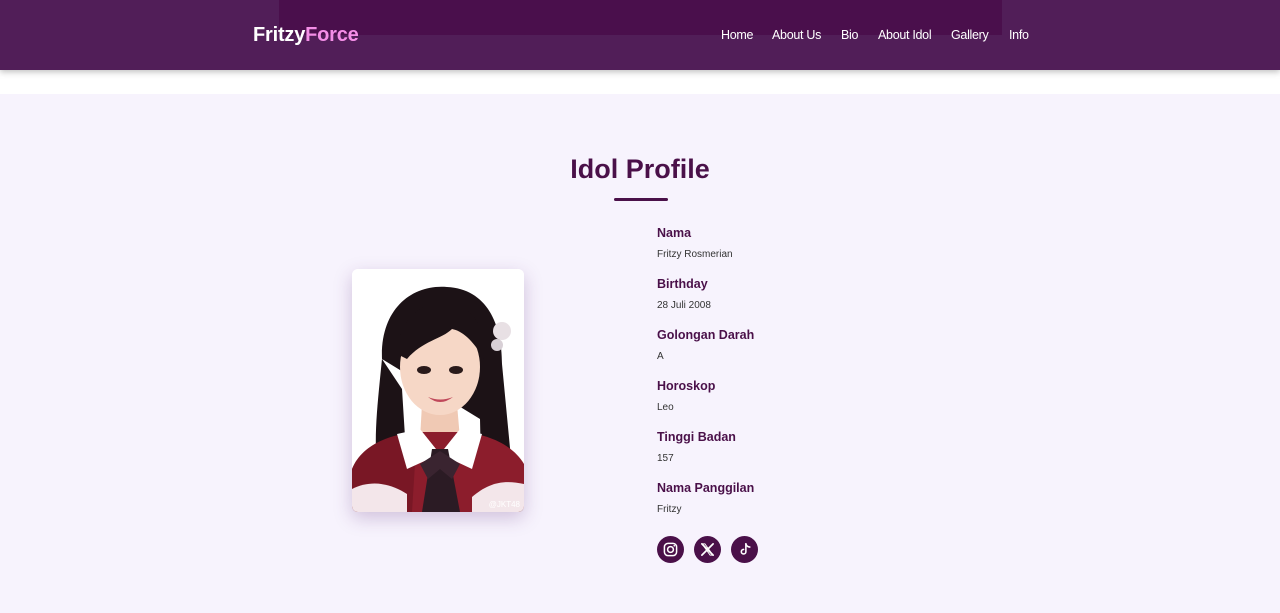 The image size is (1280, 613). What do you see at coordinates (807, 455) in the screenshot?
I see `profile-field-tinggi-badan: Tinggi Badan 157` at bounding box center [807, 455].